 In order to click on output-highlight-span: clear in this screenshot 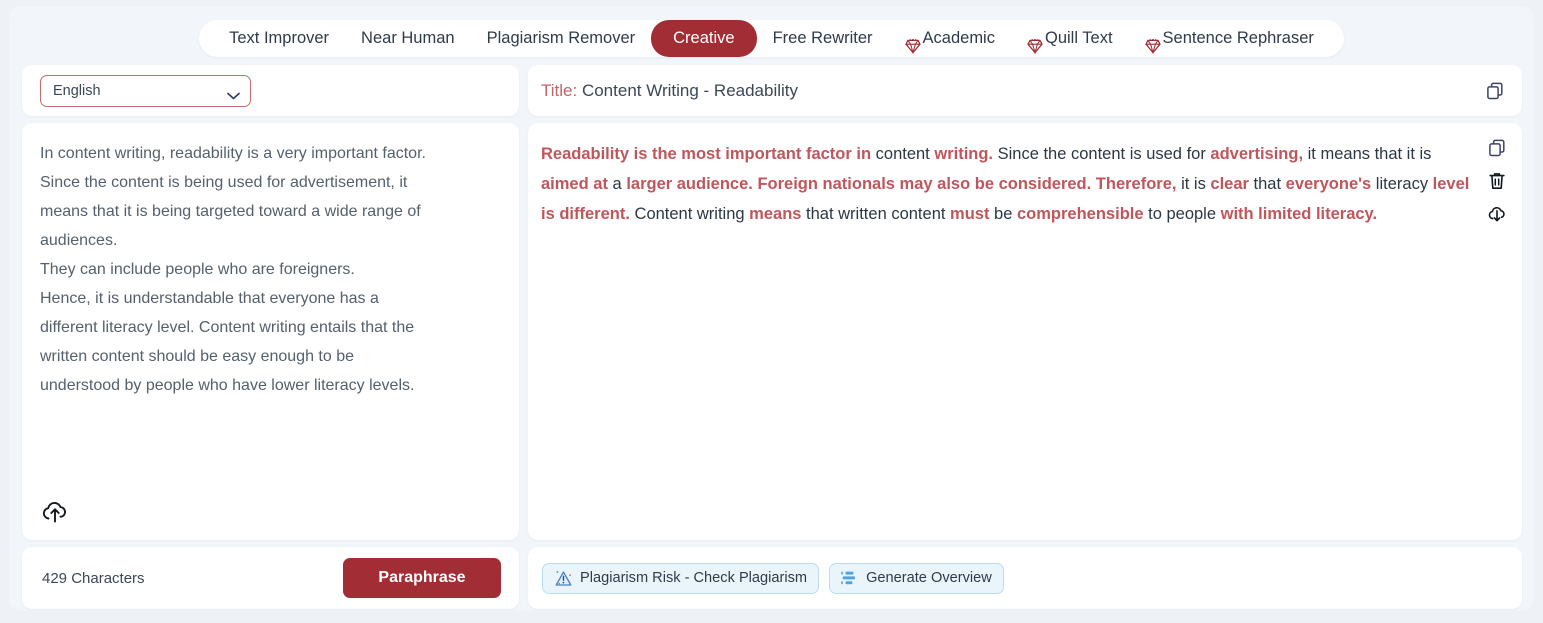, I will do `click(1229, 184)`.